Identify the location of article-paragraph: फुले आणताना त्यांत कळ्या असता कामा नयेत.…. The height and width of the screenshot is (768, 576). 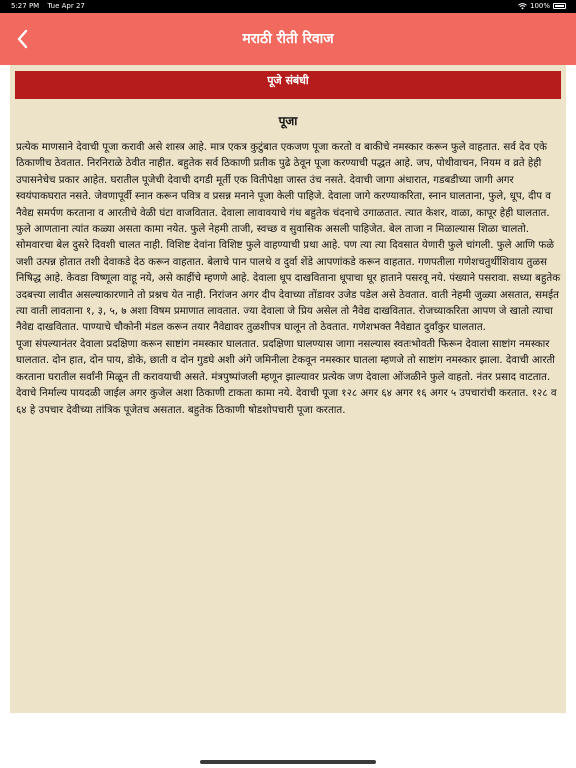
(288, 279).